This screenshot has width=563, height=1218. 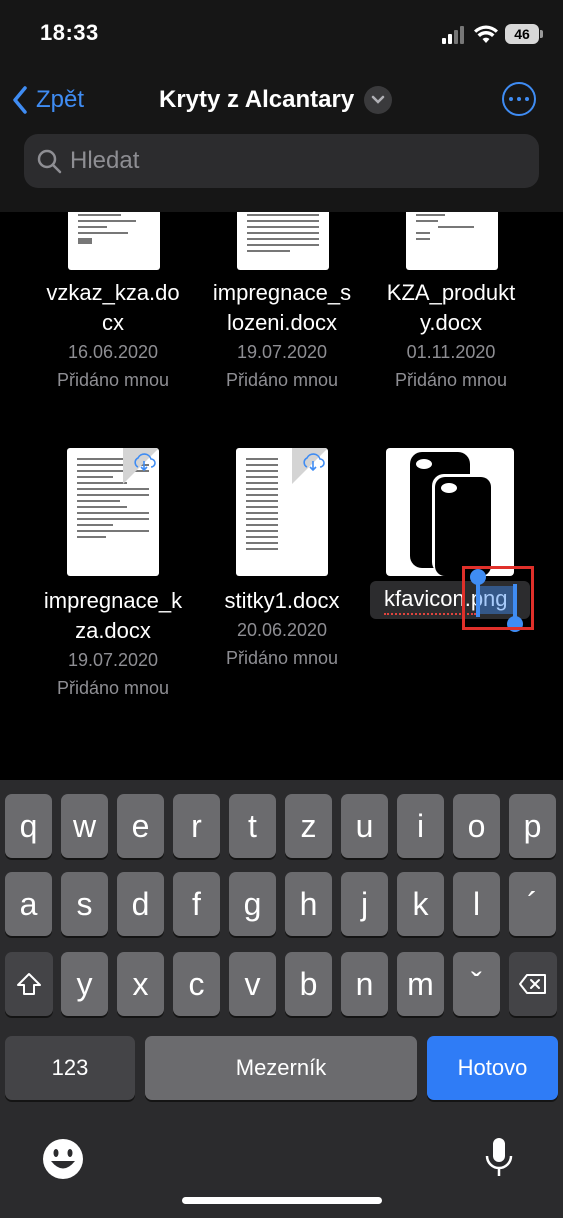 What do you see at coordinates (476, 984) in the screenshot?
I see `key-caron: ˇ` at bounding box center [476, 984].